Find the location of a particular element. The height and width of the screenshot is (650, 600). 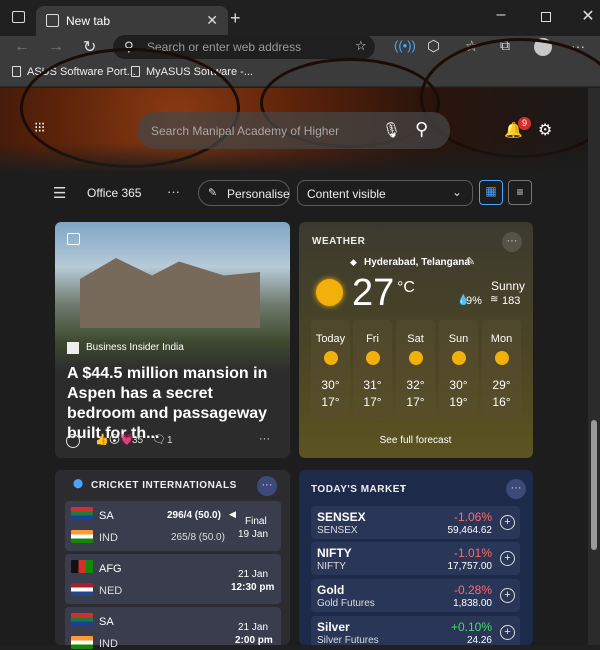

source-logo is located at coordinates (73, 348).